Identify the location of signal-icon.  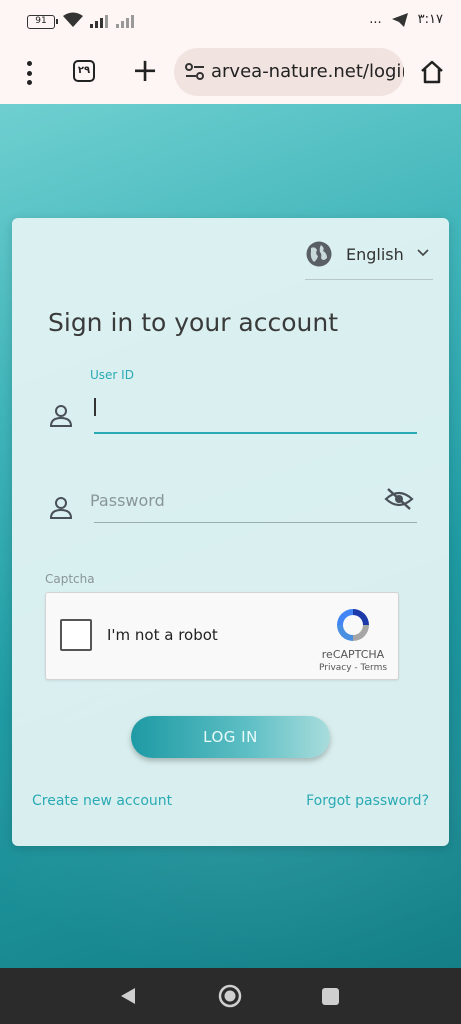
(99, 21).